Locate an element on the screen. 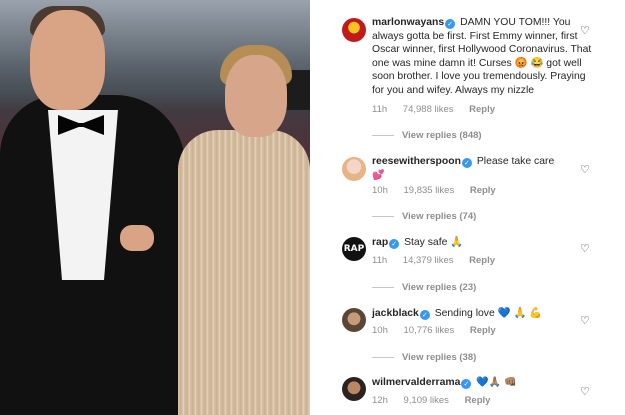 Image resolution: width=625 pixels, height=415 pixels. comment-emoji: 💕 is located at coordinates (378, 175).